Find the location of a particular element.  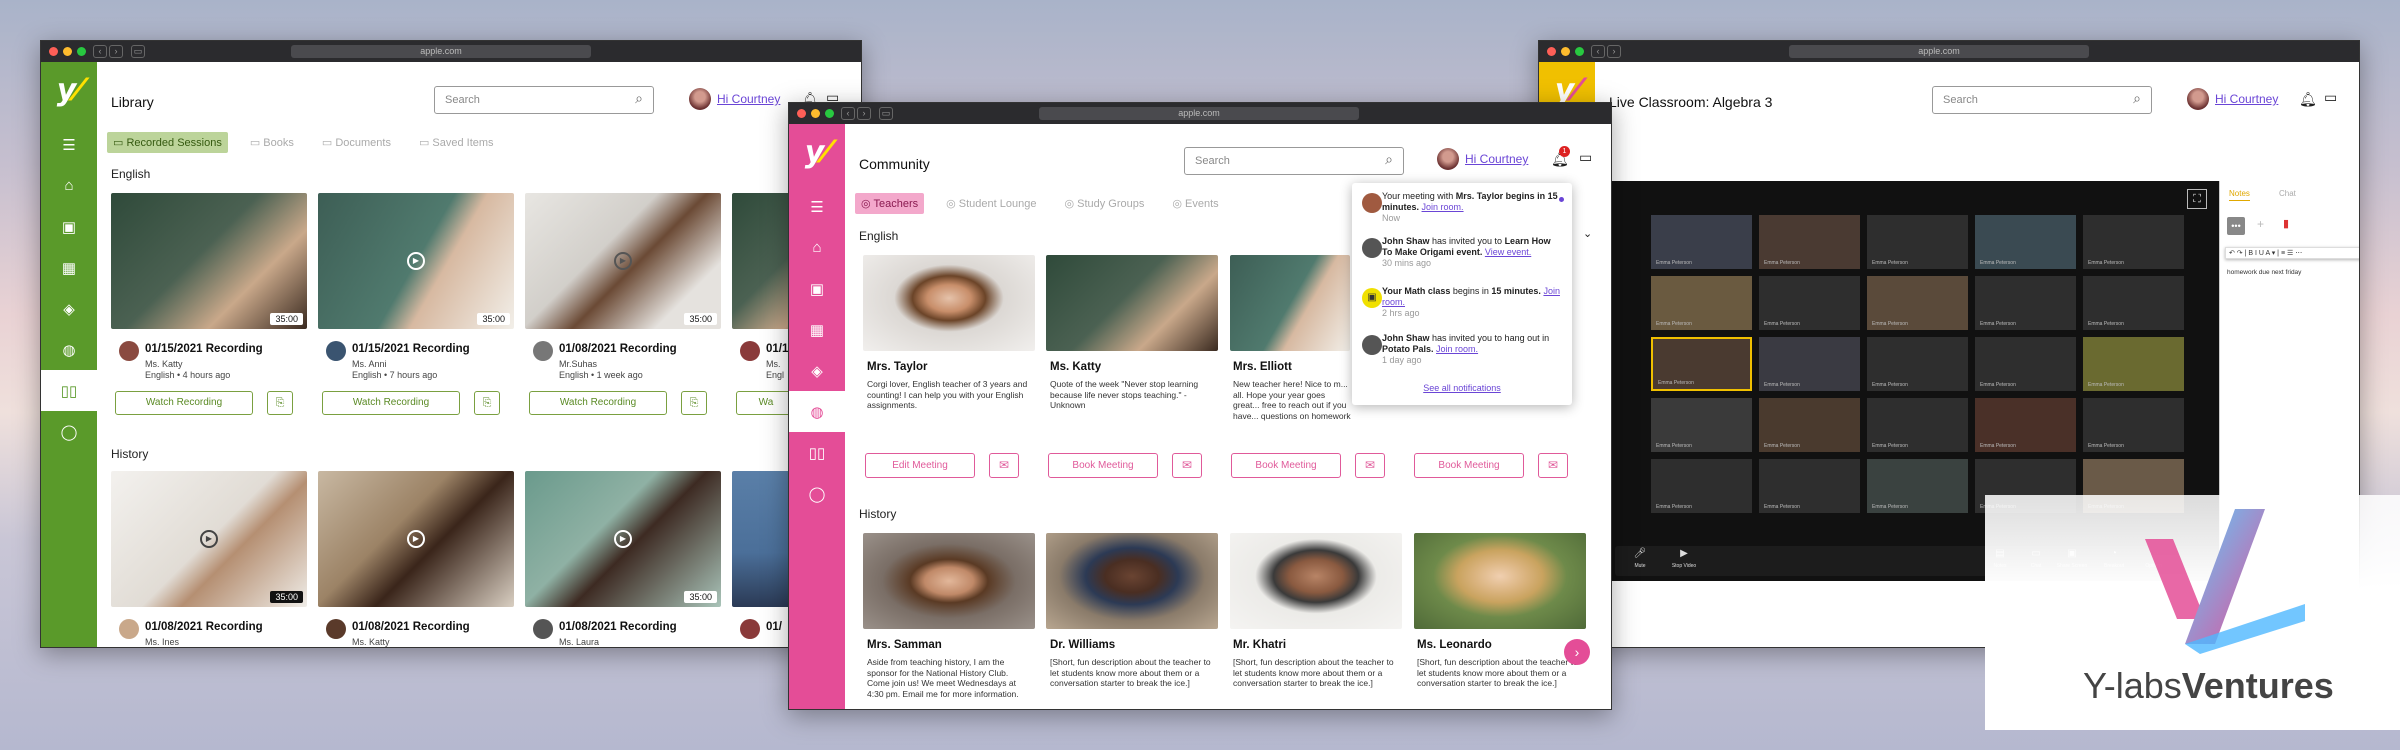

tab-teachers: ◎ Teachers is located at coordinates (890, 203).